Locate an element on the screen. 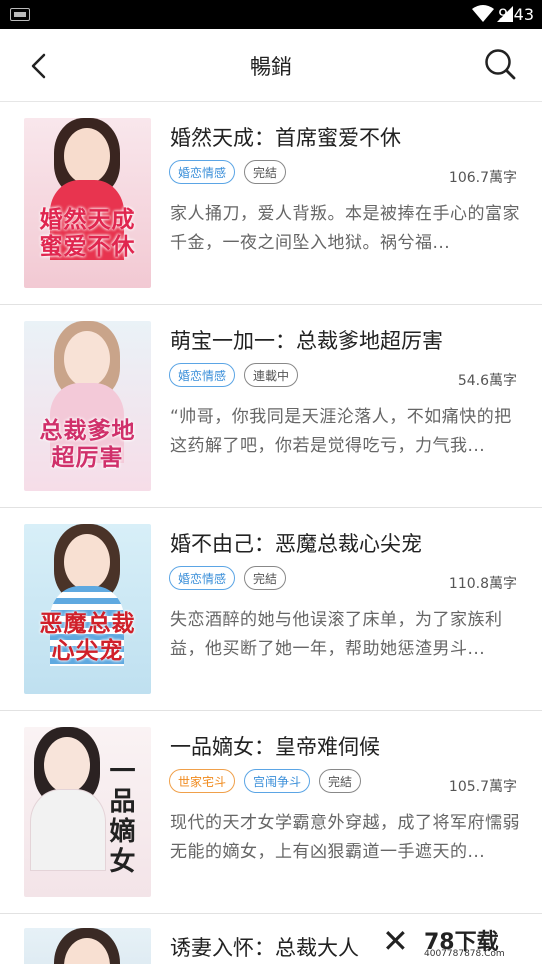 This screenshot has width=542, height=964. clock: 9:43 is located at coordinates (516, 14).